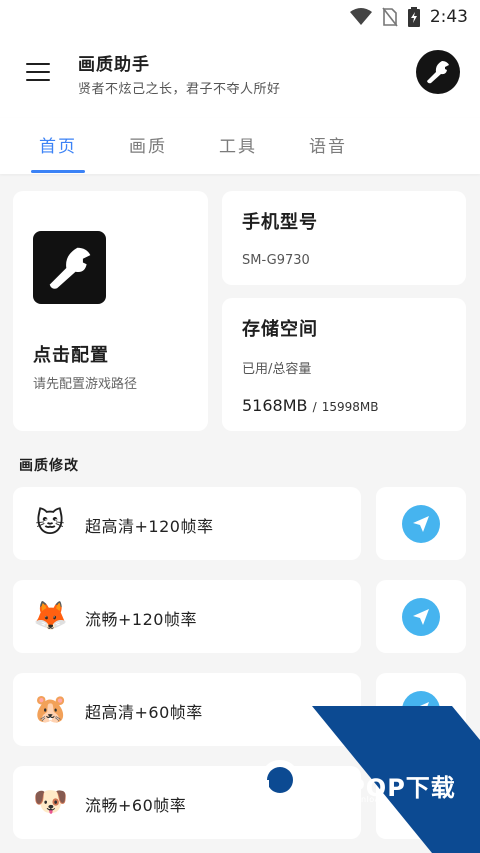 The width and height of the screenshot is (480, 853). What do you see at coordinates (148, 146) in the screenshot?
I see `tab-quality: 画质` at bounding box center [148, 146].